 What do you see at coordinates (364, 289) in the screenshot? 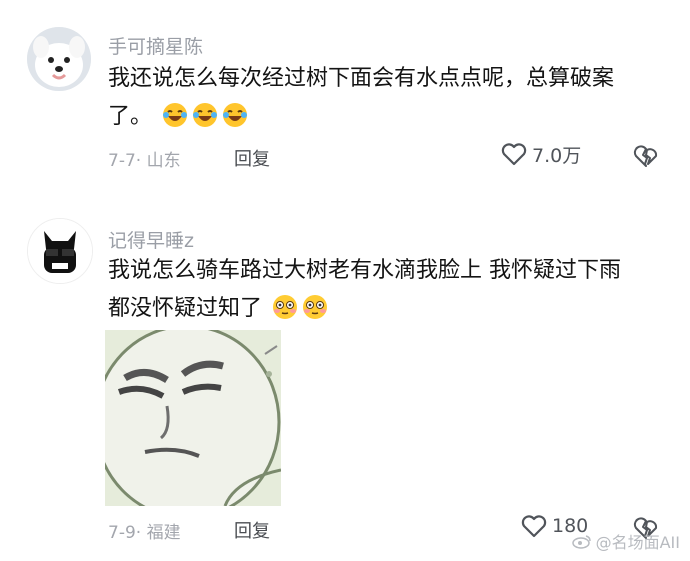
I see `comment-text-body: 我说怎么骑车路过大树老有水滴我脸上 我怀疑过下雨都没怀疑过知了` at bounding box center [364, 289].